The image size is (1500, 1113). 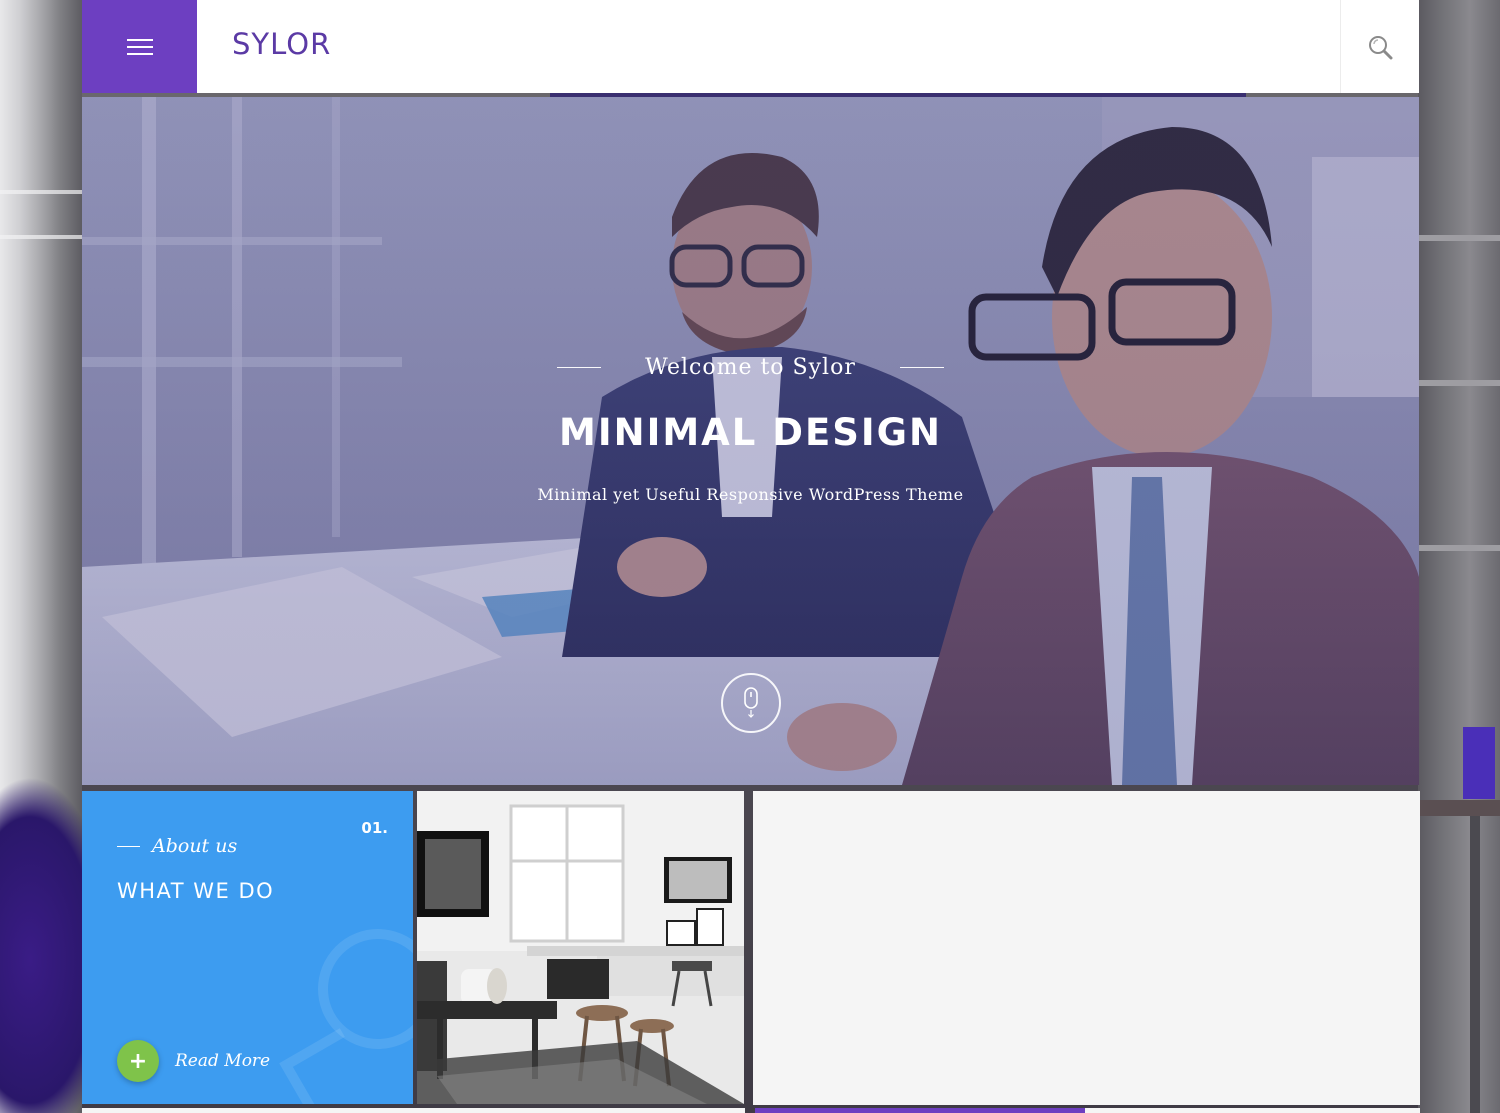 I want to click on site-logo: SYLOR, so click(x=281, y=44).